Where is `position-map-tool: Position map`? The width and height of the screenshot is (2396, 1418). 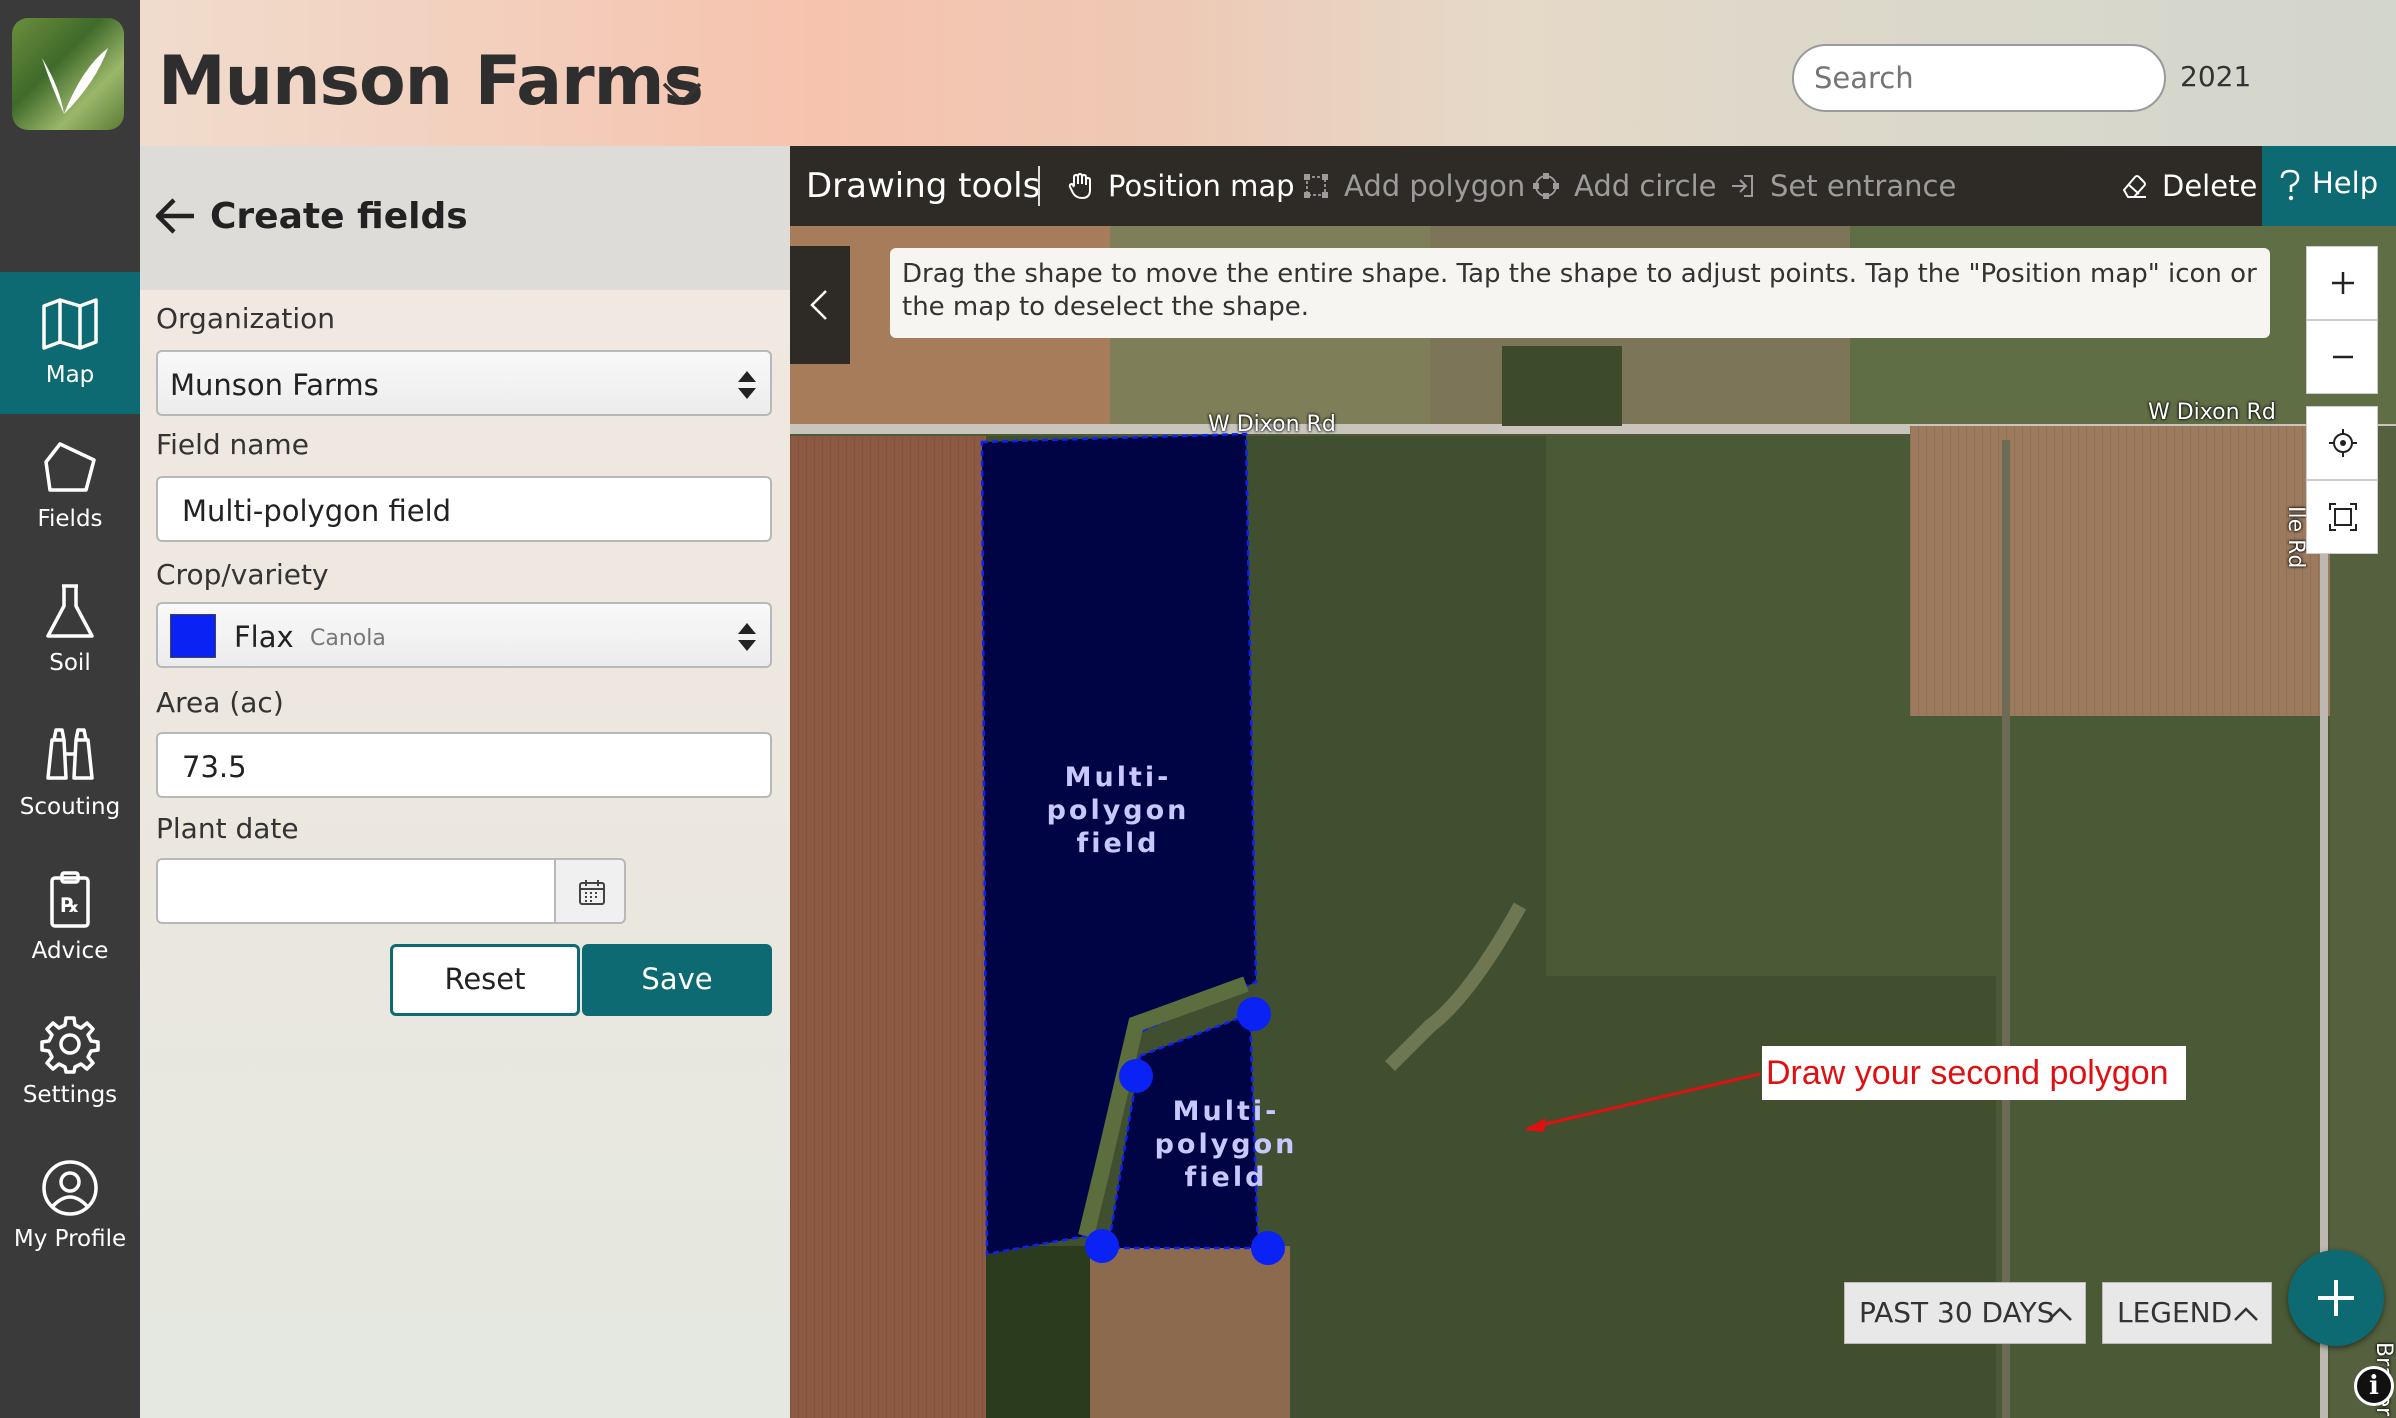
position-map-tool: Position map is located at coordinates (1180, 186).